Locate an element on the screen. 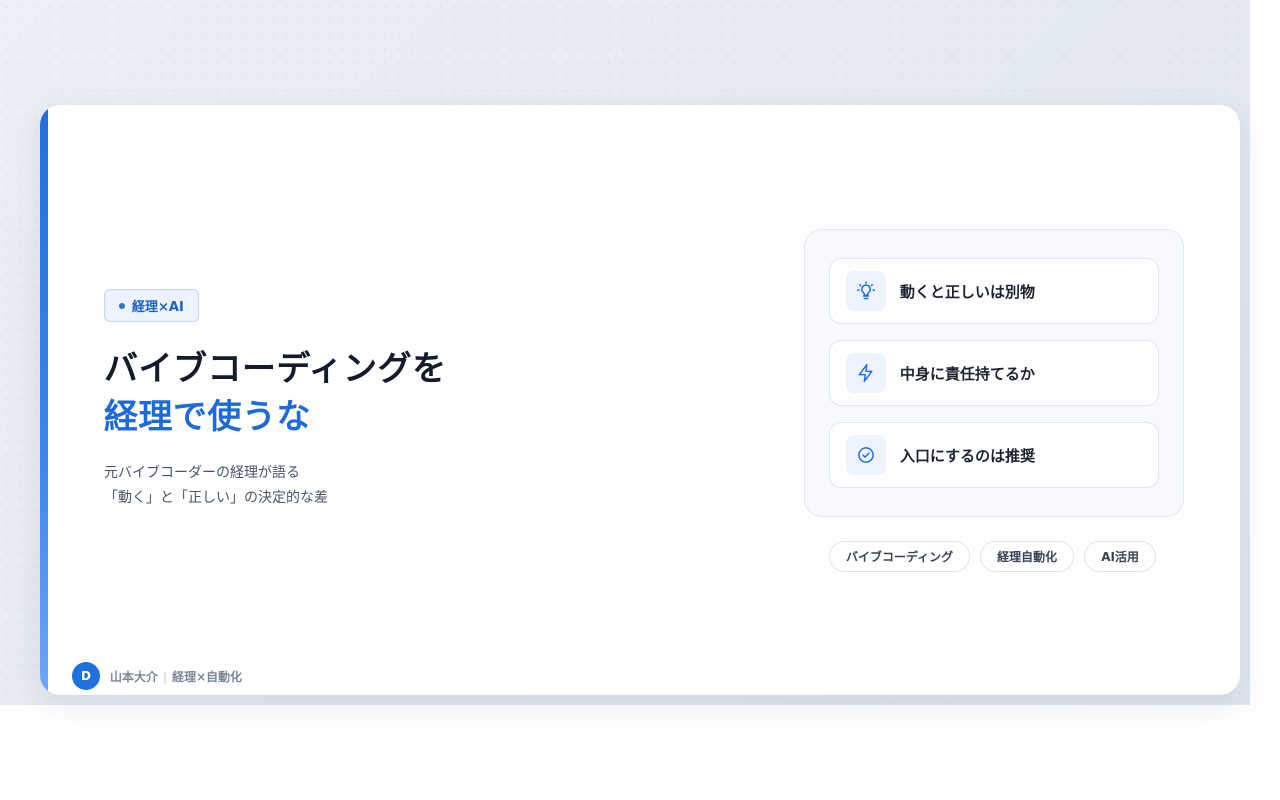 Image resolution: width=1280 pixels, height=800 pixels. chip-vibe-coding: バイブコーディング is located at coordinates (900, 556).